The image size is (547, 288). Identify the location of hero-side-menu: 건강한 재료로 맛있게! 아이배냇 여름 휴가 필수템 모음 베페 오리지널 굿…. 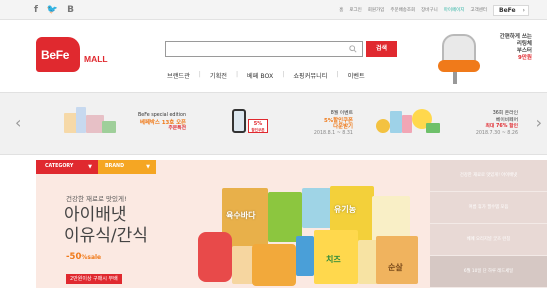
(488, 224).